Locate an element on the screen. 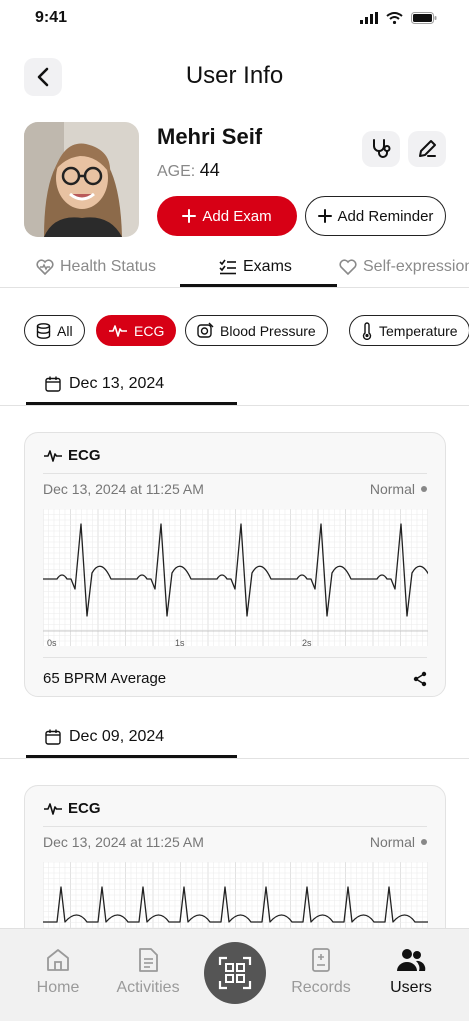  signal-icon is located at coordinates (369, 18).